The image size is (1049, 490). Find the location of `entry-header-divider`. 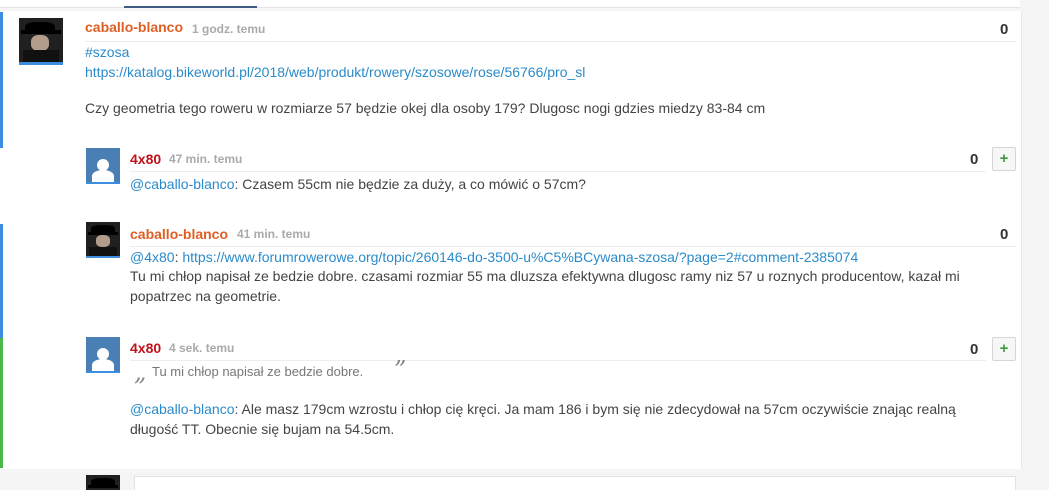

entry-header-divider is located at coordinates (551, 41).